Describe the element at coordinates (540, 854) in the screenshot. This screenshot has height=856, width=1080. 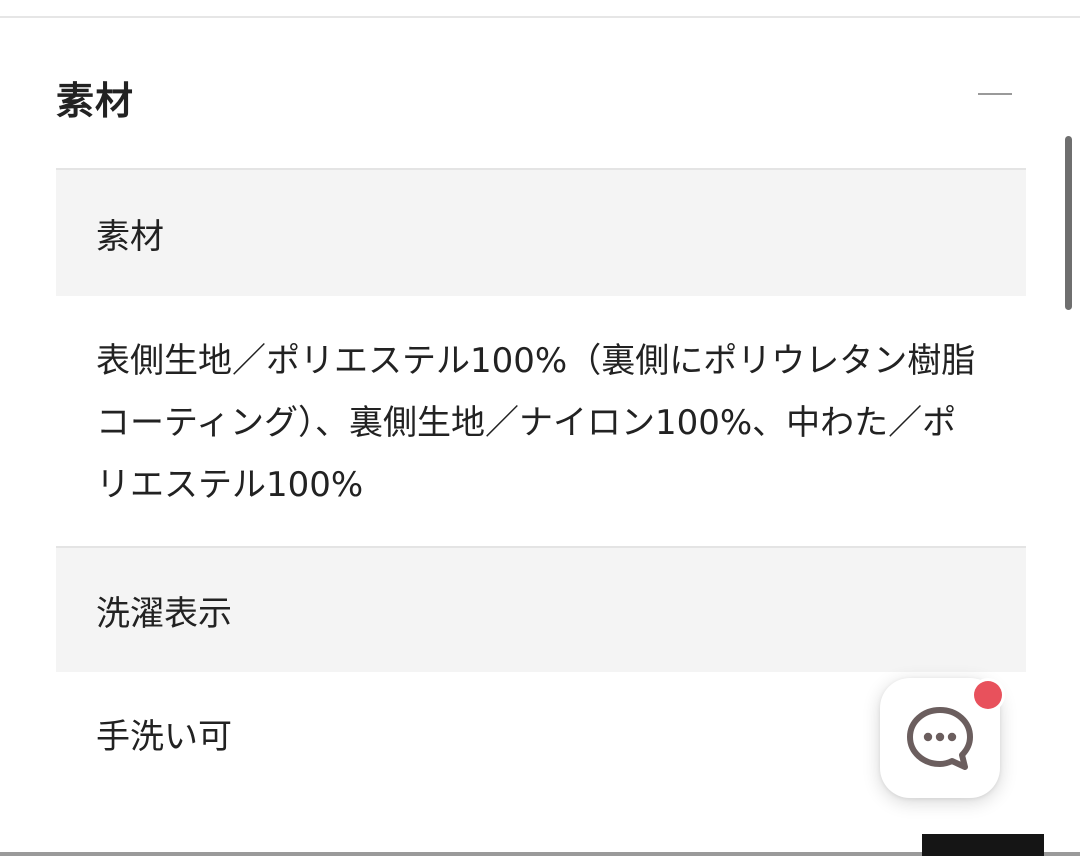
I see `bottom-divider` at that location.